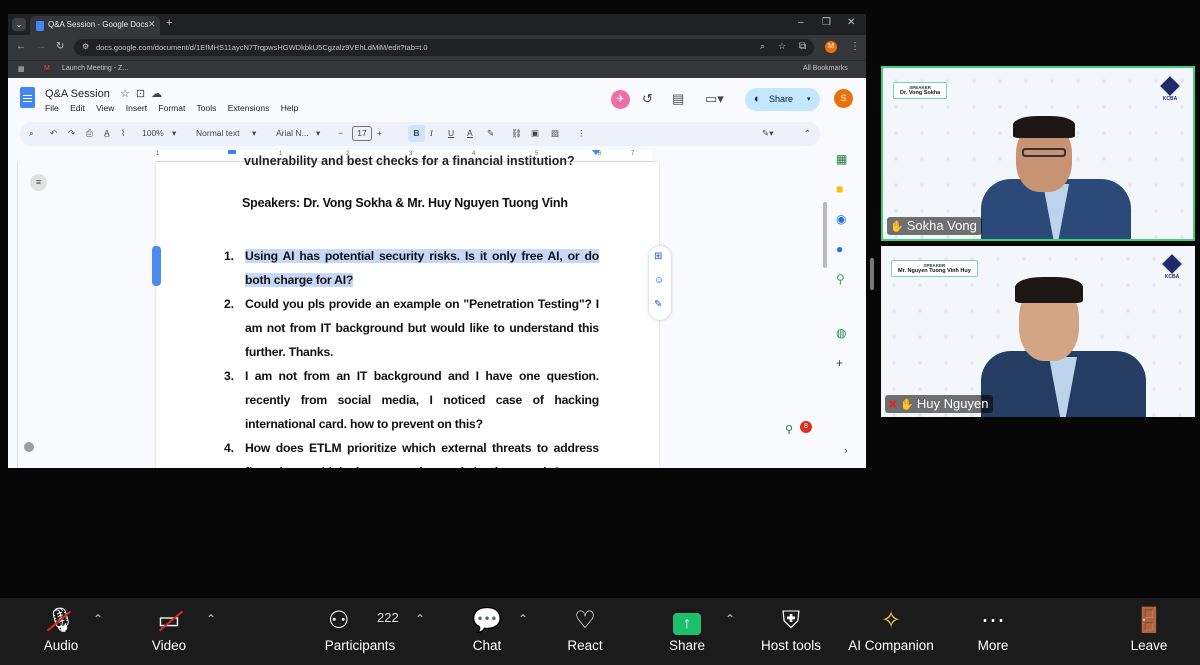 The height and width of the screenshot is (665, 1200). I want to click on text-color-icon: A, so click(470, 133).